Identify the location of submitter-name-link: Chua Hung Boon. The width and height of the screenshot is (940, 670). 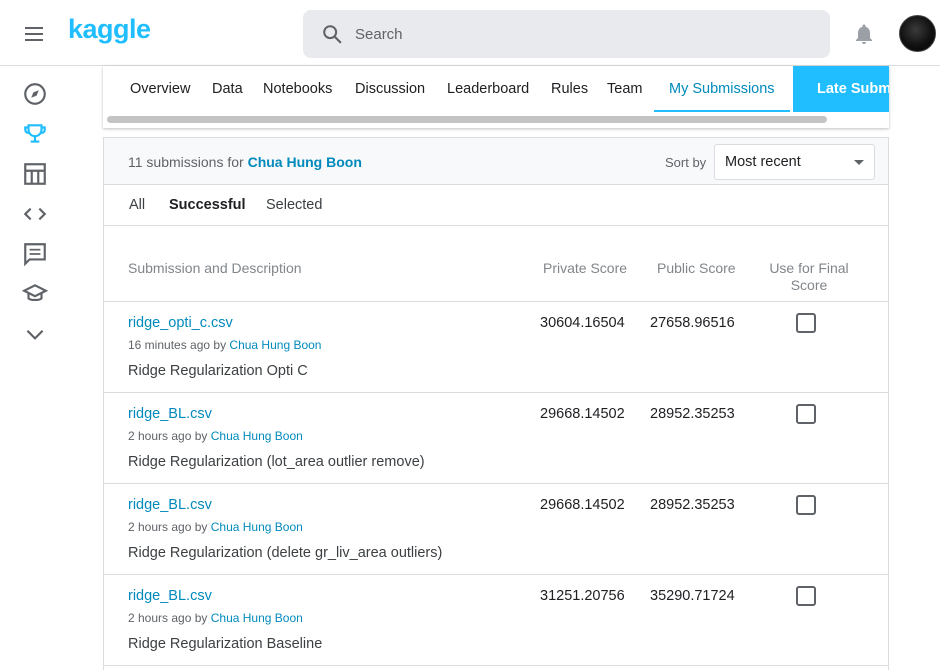
(305, 162).